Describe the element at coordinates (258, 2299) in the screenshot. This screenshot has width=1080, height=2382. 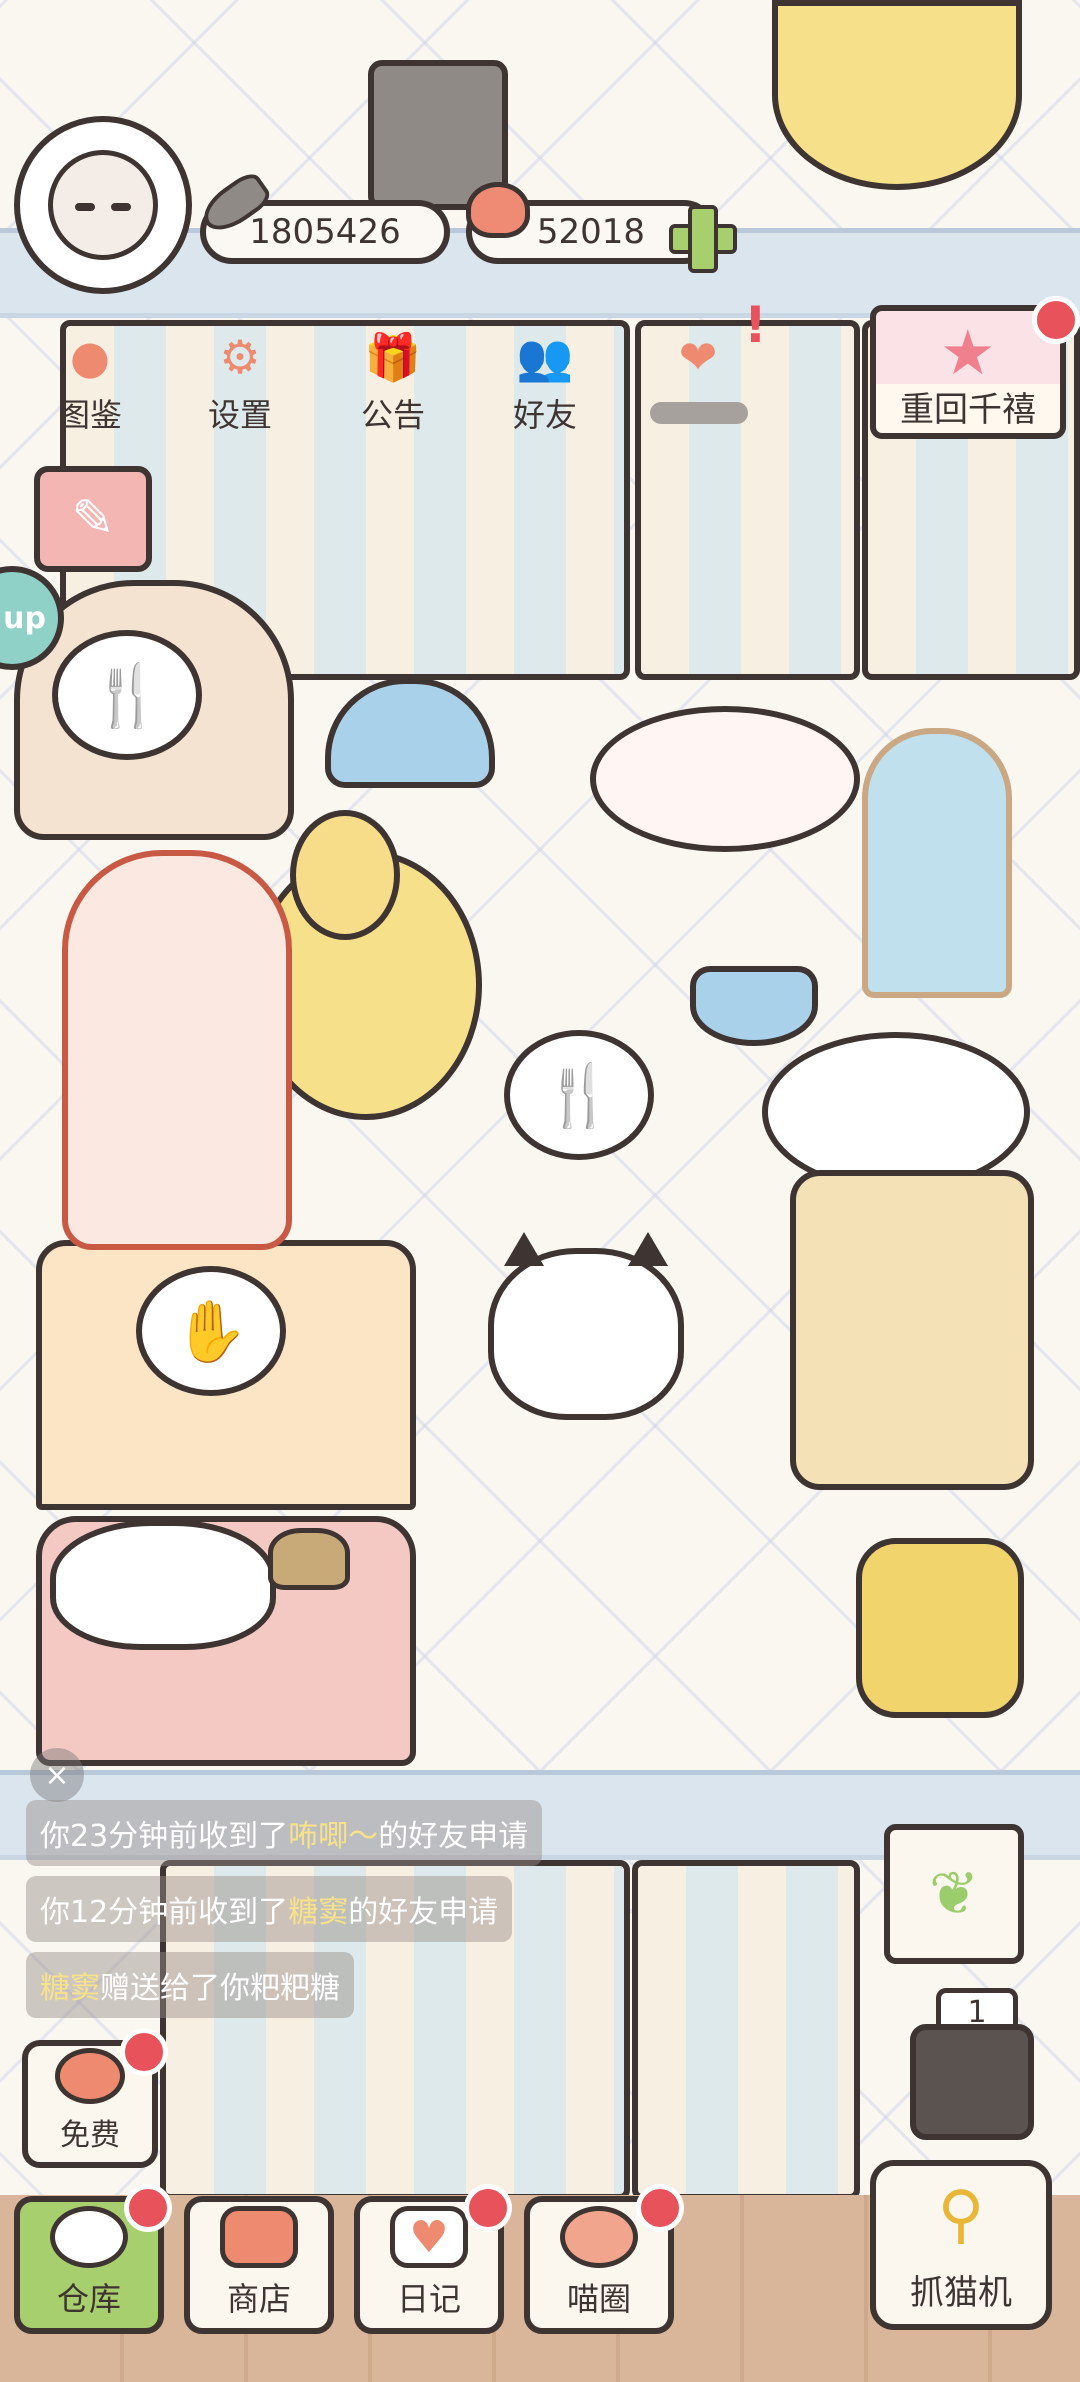
I see `shop-label: 商店` at that location.